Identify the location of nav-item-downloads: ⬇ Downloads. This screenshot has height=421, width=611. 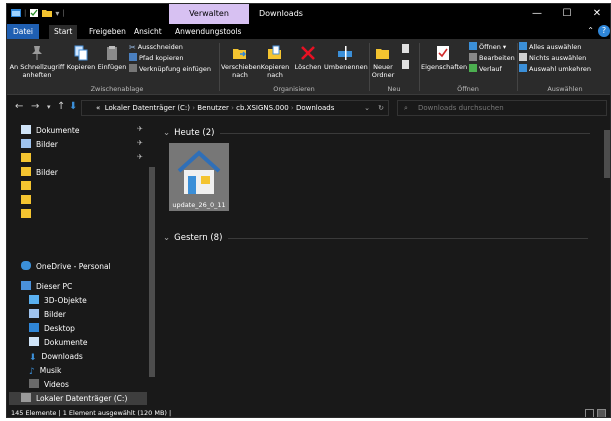
(56, 356).